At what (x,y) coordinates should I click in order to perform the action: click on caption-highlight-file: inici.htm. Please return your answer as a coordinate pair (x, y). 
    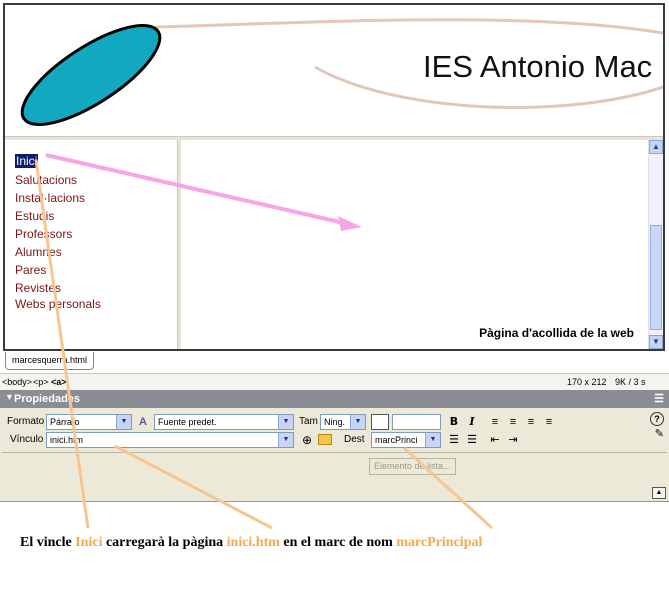
    Looking at the image, I should click on (253, 542).